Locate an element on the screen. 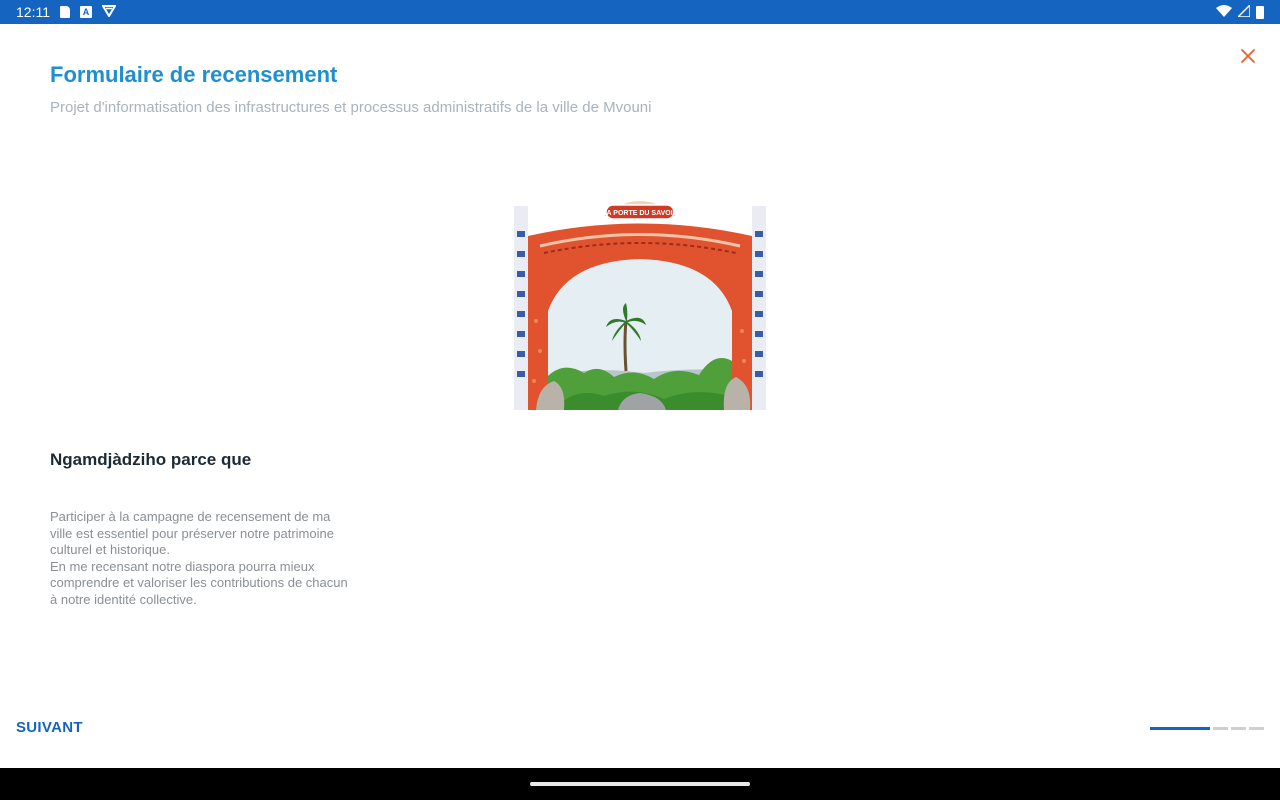 The width and height of the screenshot is (1280, 800). cell-signal-icon is located at coordinates (1243, 11).